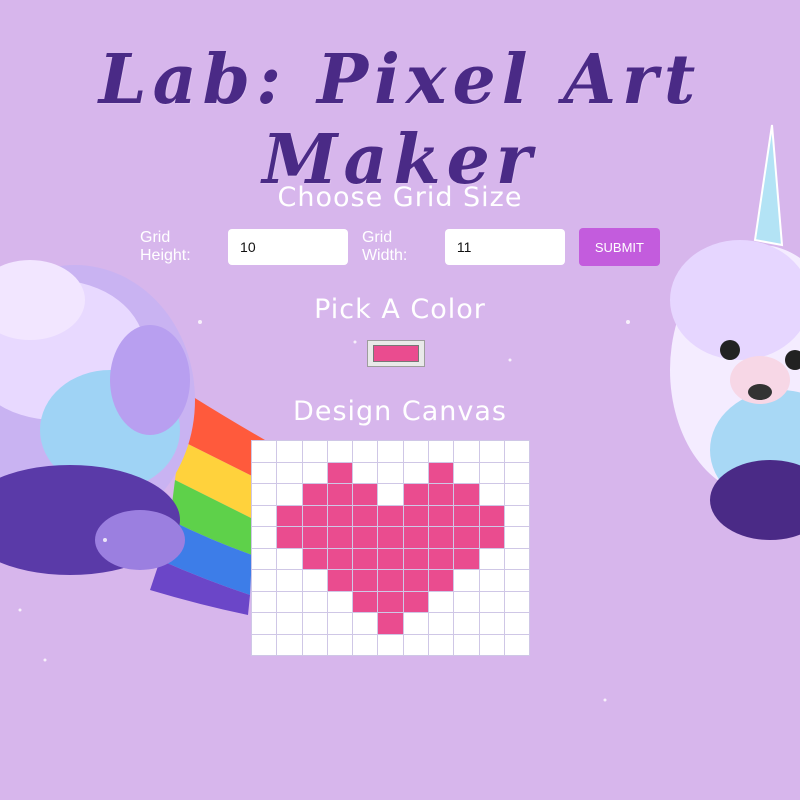 The height and width of the screenshot is (800, 800). Describe the element at coordinates (619, 247) in the screenshot. I see `submit-button: SUBMIT` at that location.